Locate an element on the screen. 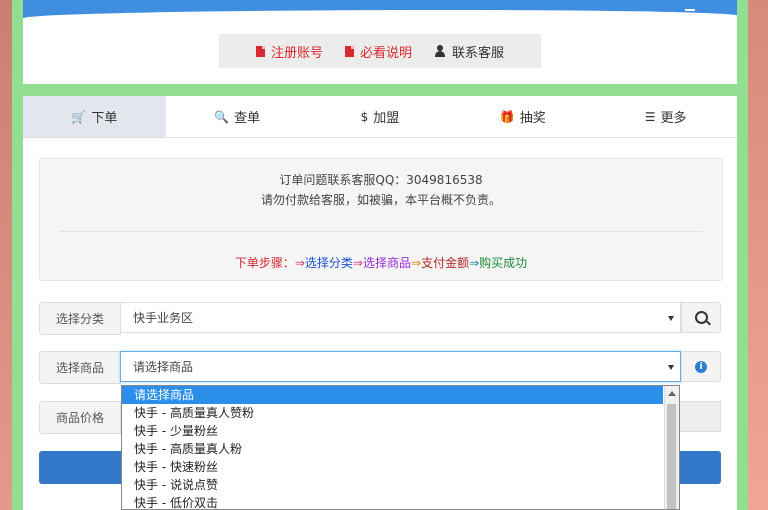 This screenshot has width=768, height=510. notice-contact: 订单问题联系客服QQ：3049816538 is located at coordinates (381, 180).